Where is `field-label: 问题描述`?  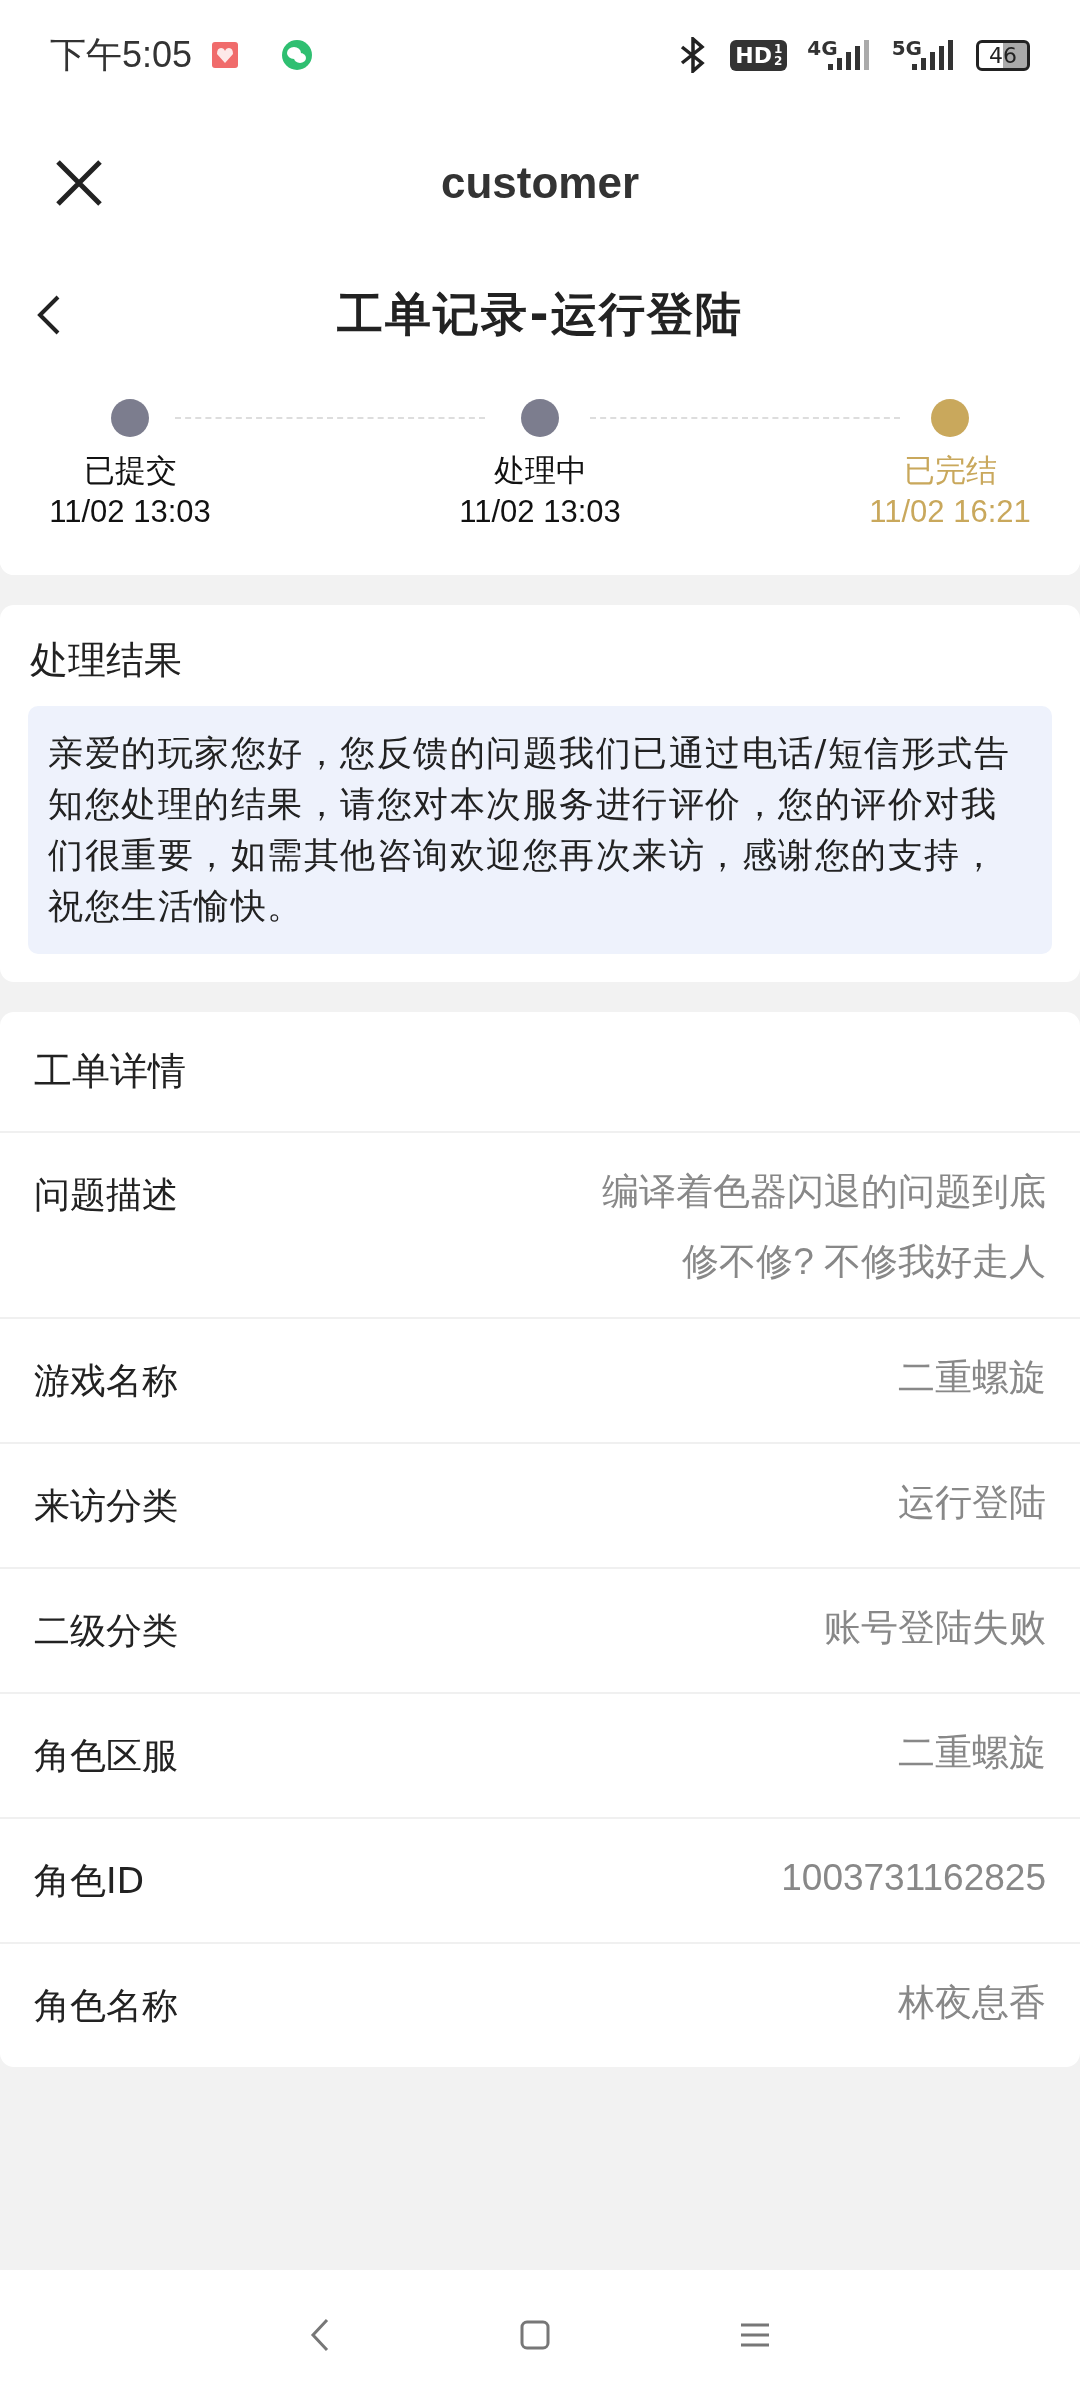 field-label: 问题描述 is located at coordinates (106, 1195).